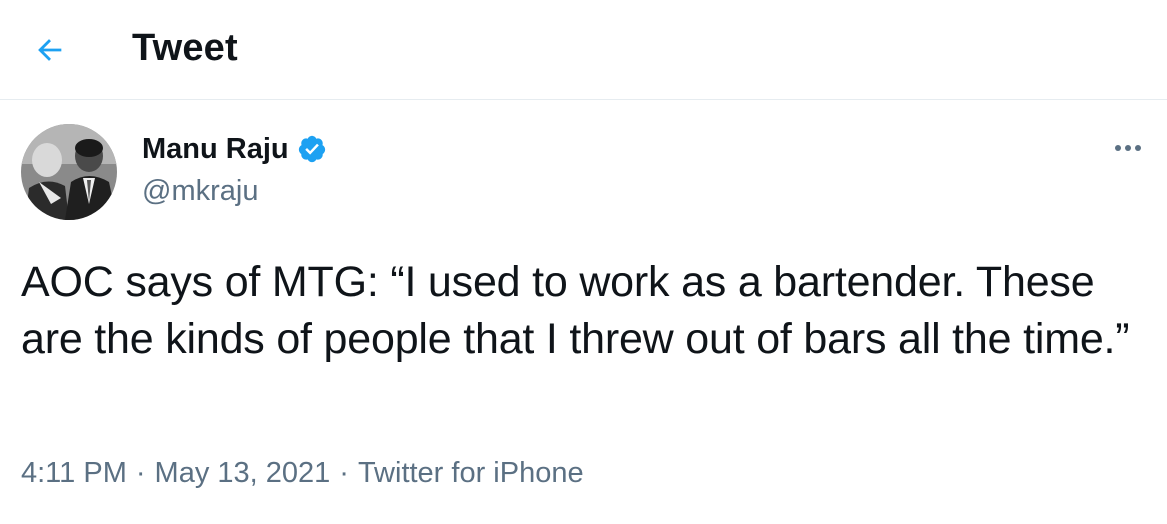 The width and height of the screenshot is (1167, 524). I want to click on arrow-left-icon, so click(50, 50).